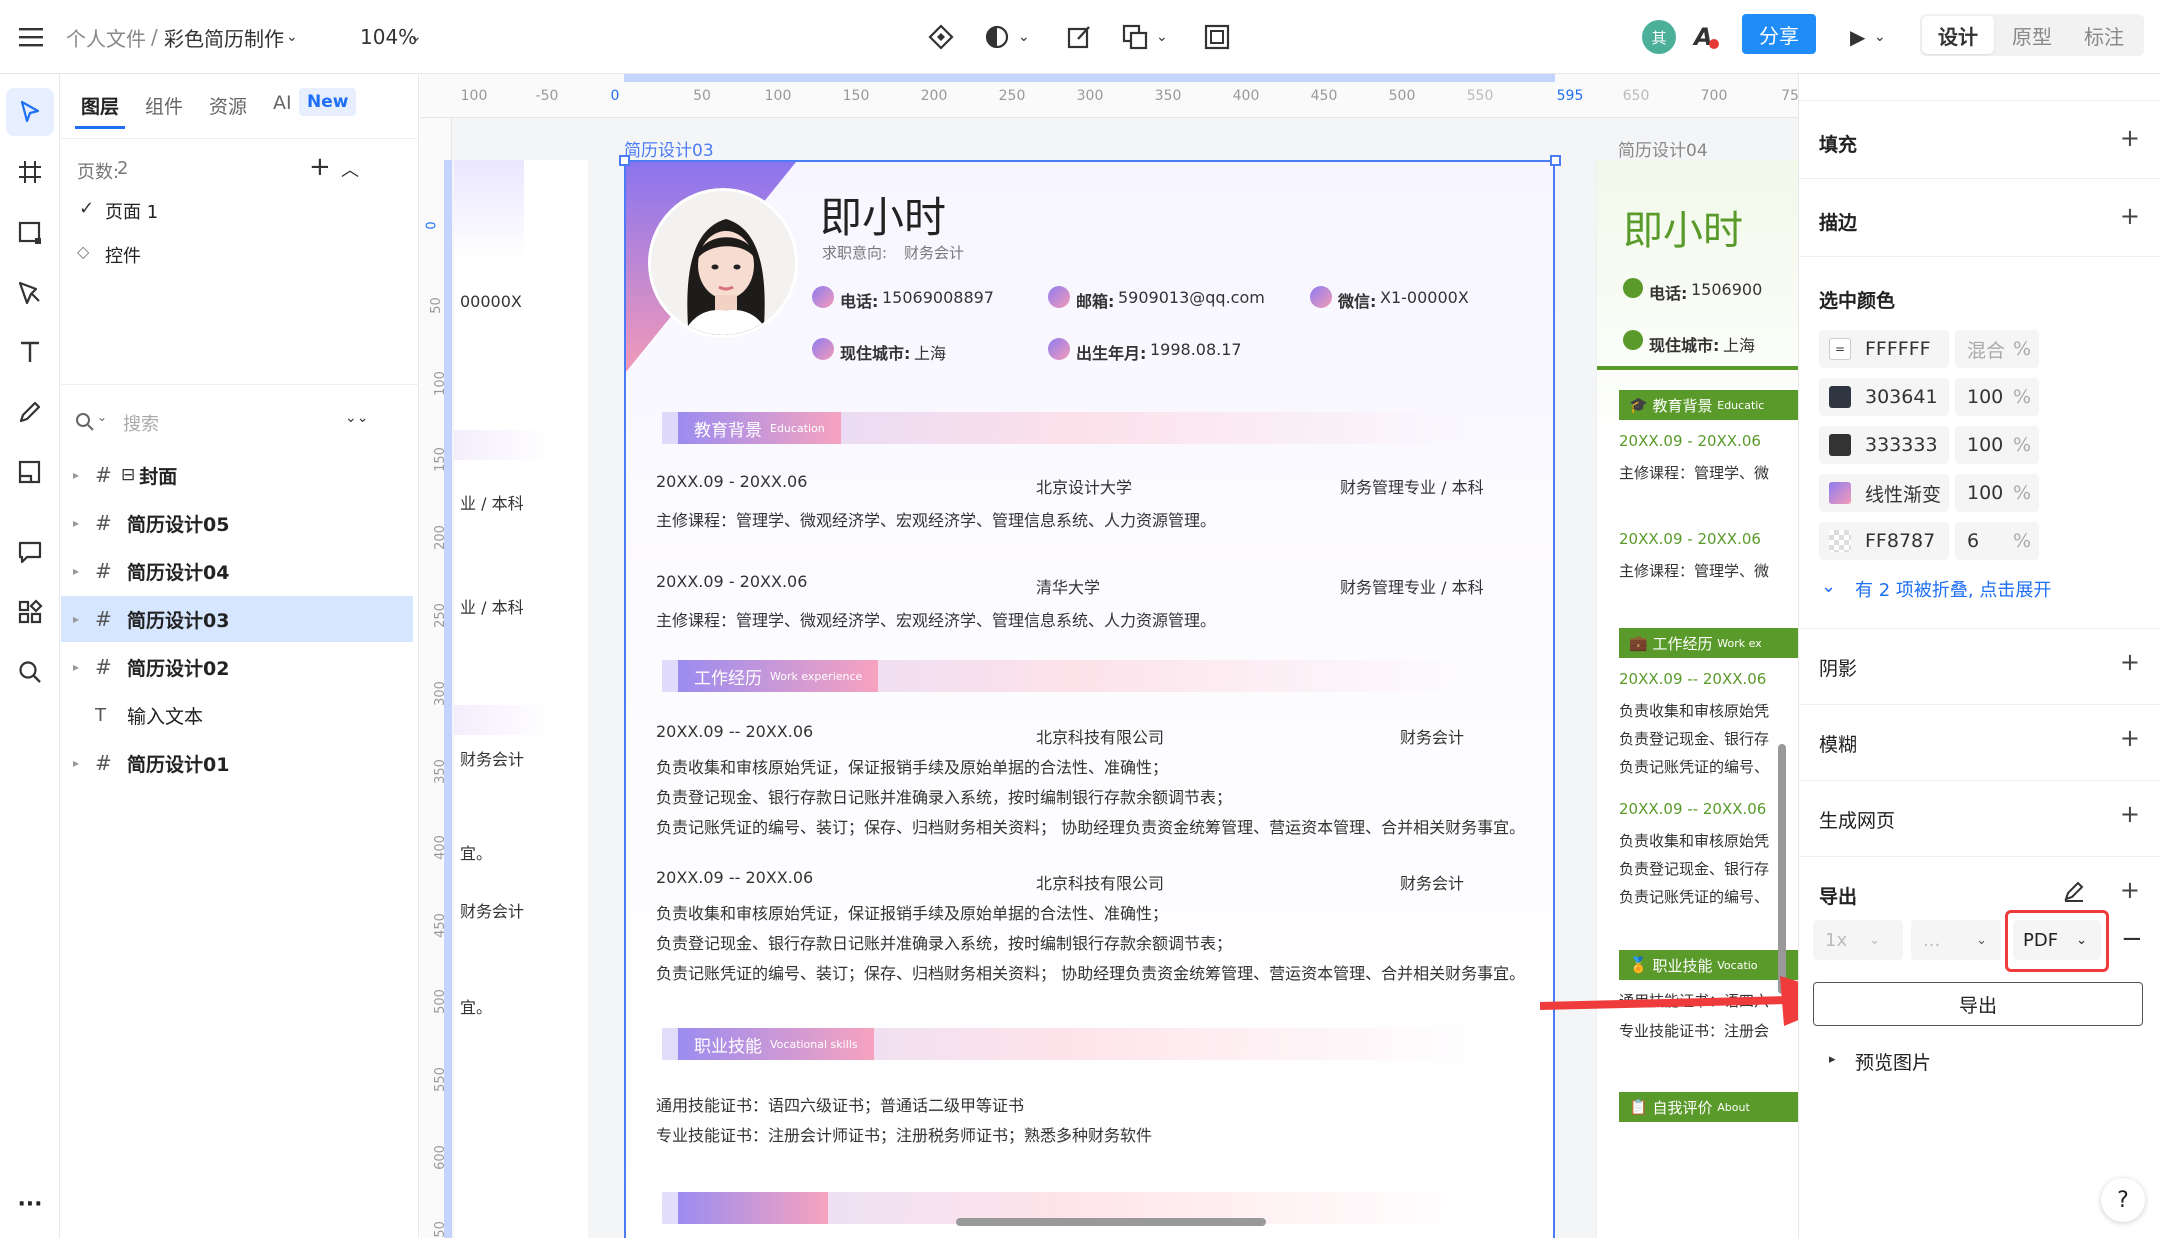 Image resolution: width=2160 pixels, height=1238 pixels. I want to click on artboard-label: 简历设计04, so click(1663, 148).